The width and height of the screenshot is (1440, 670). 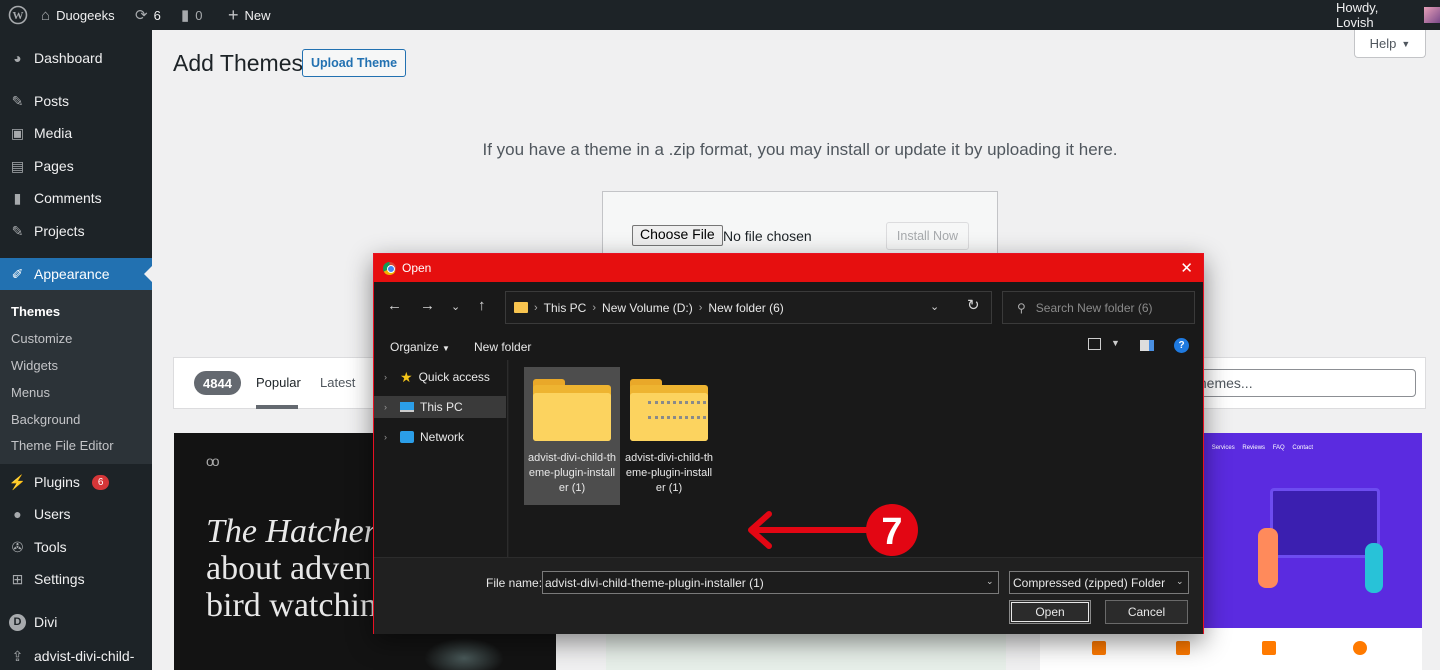 I want to click on help-icon: ?, so click(x=1181, y=345).